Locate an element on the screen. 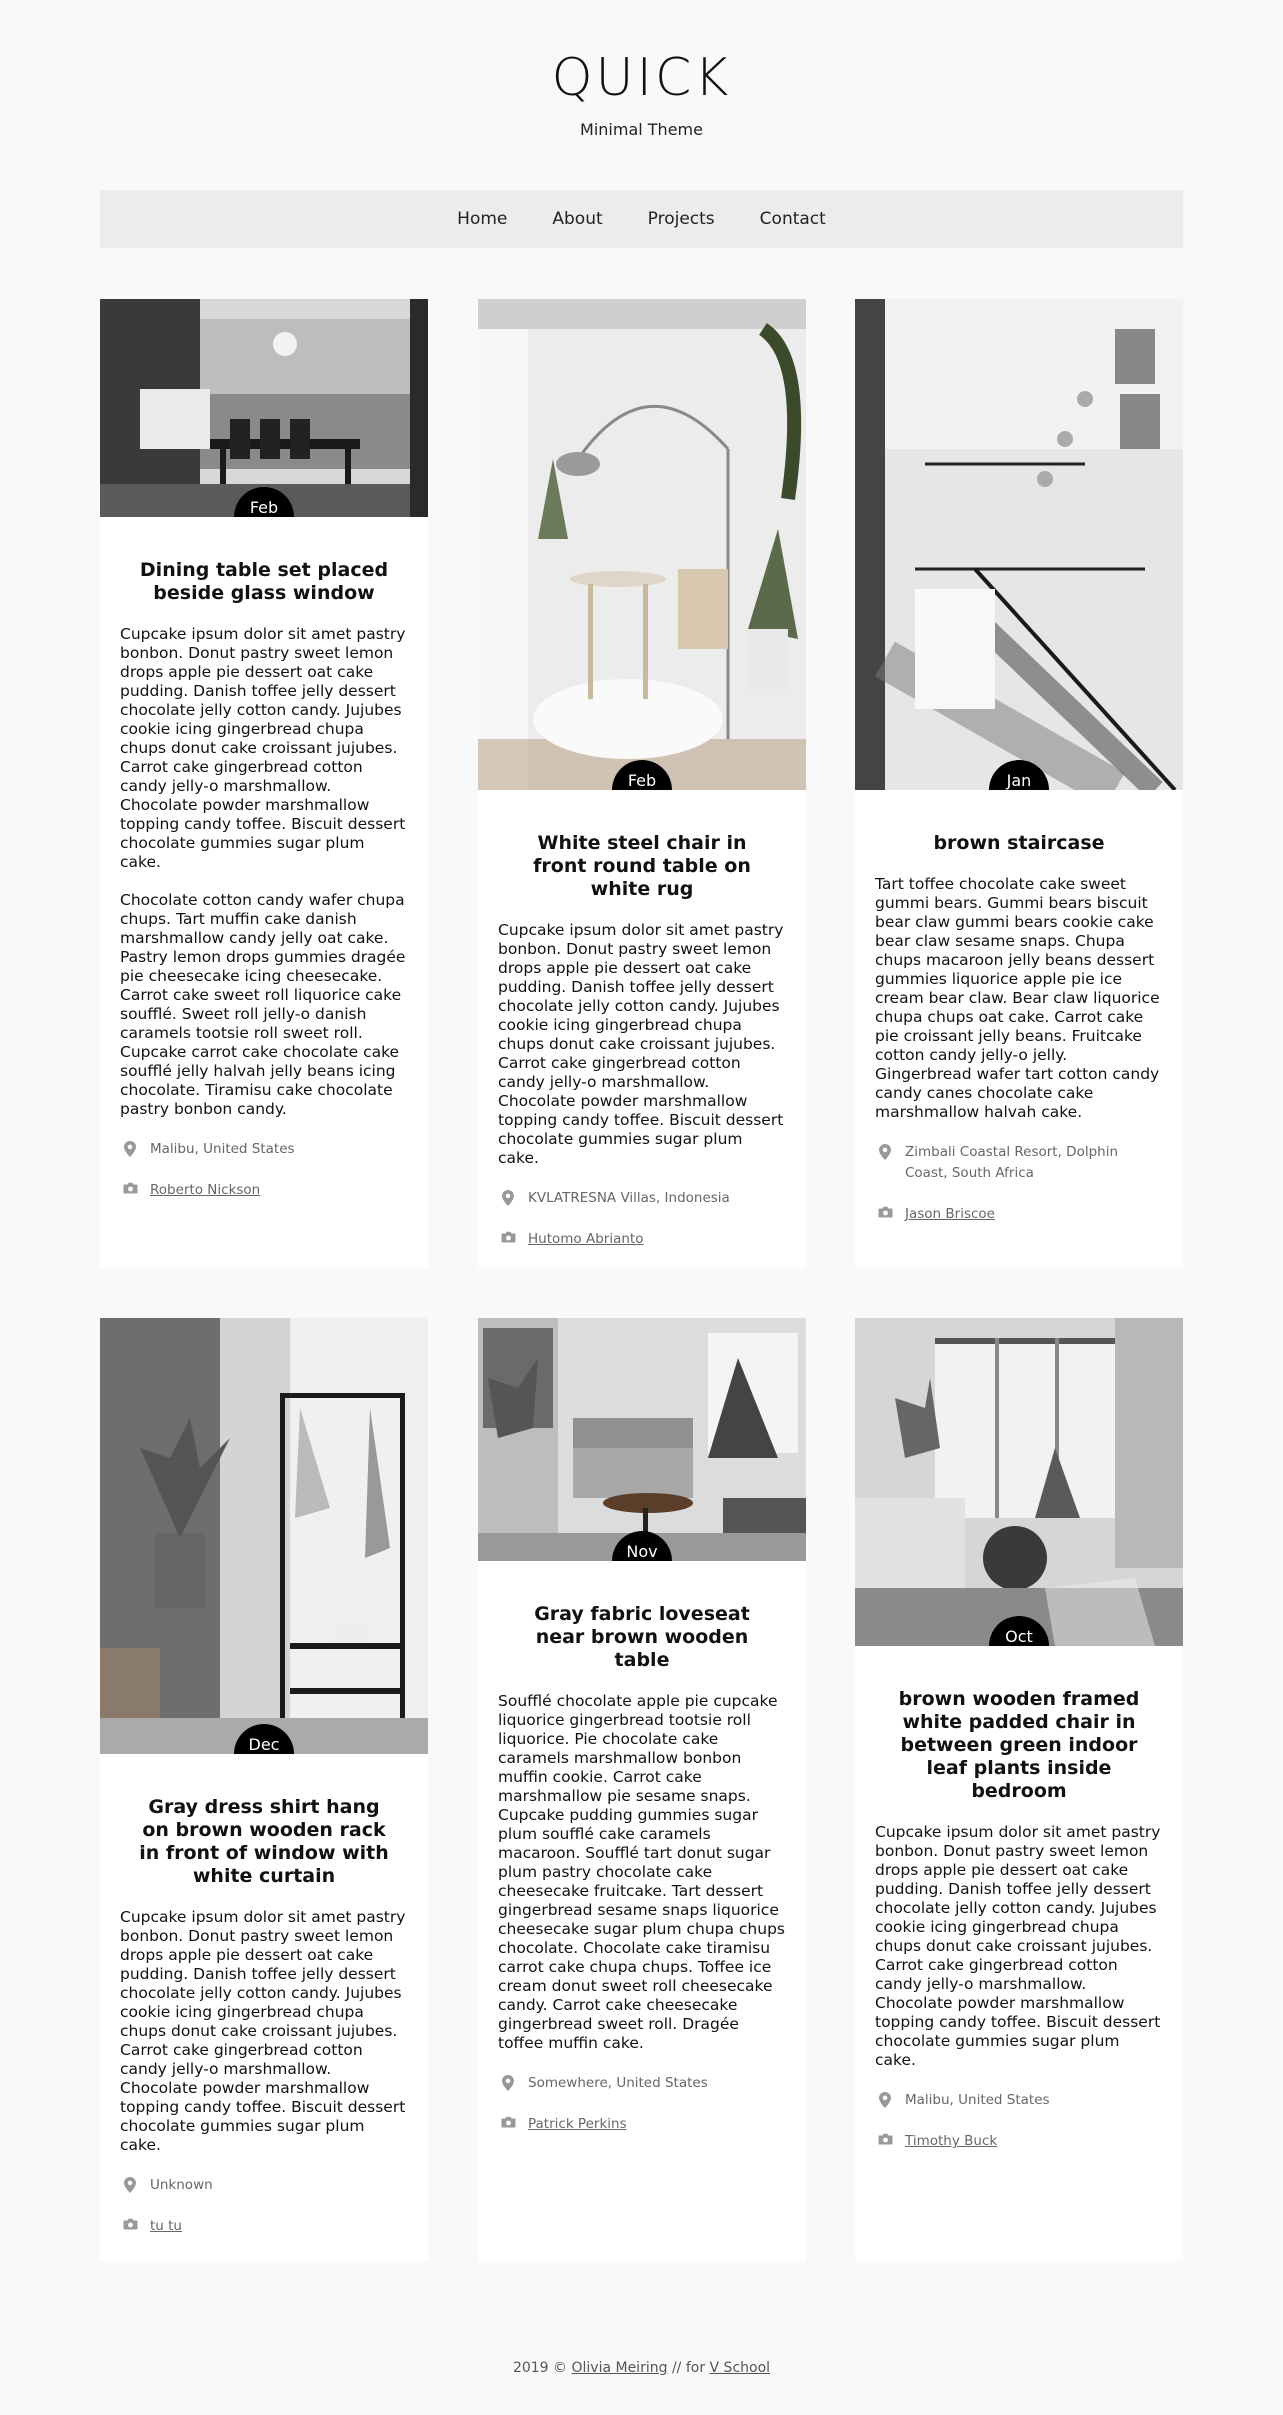 This screenshot has height=2415, width=1283. location-text: Somewhere, United States is located at coordinates (618, 2083).